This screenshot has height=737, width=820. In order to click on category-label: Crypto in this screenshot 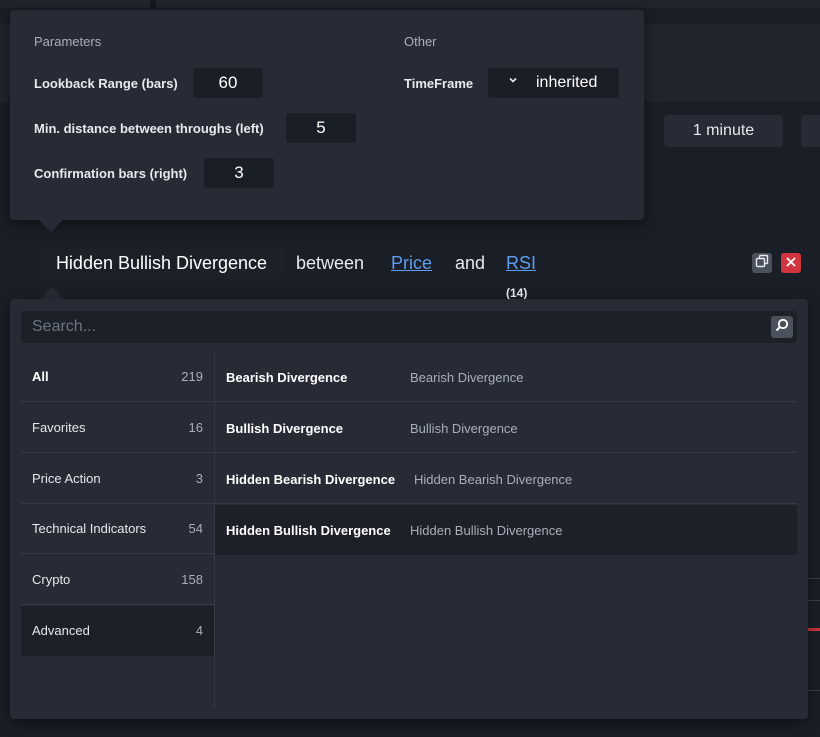, I will do `click(51, 579)`.